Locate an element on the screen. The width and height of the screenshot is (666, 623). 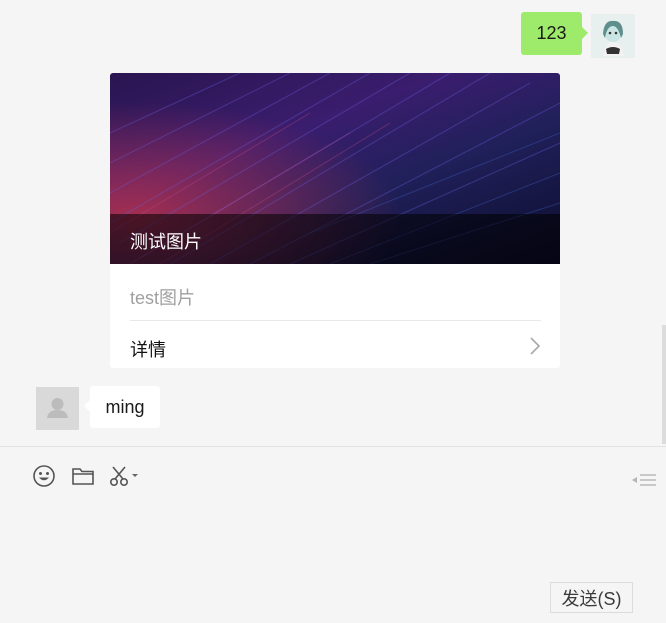
card-details-label: 详情 is located at coordinates (148, 350).